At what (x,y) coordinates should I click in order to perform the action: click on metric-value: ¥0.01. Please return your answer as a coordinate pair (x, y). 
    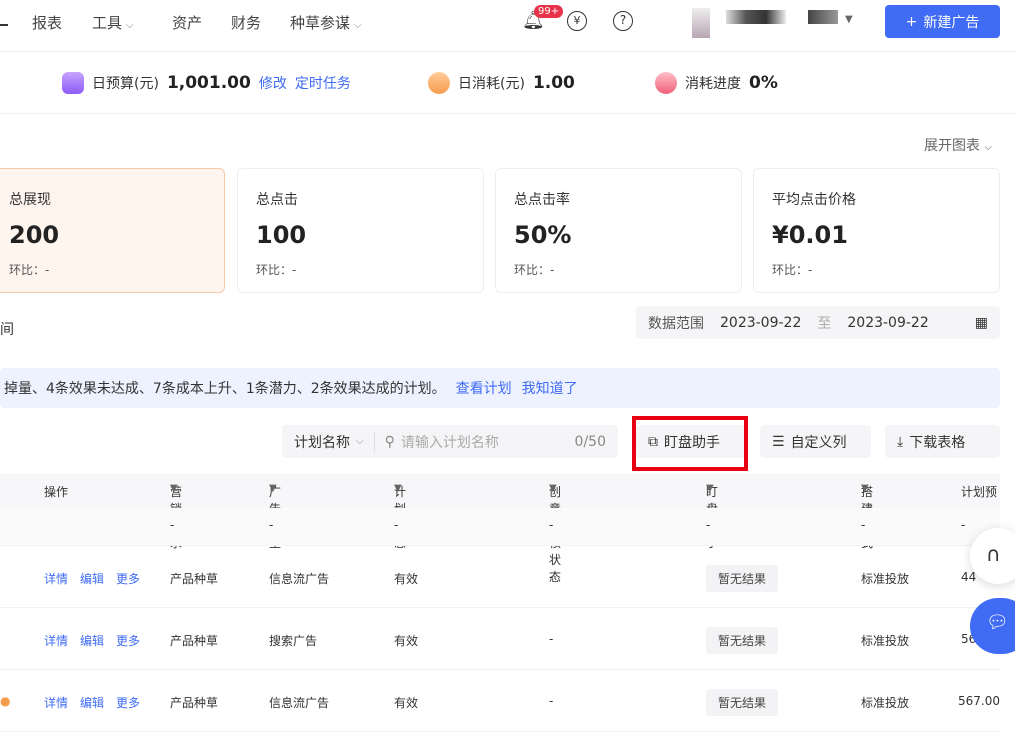
    Looking at the image, I should click on (810, 235).